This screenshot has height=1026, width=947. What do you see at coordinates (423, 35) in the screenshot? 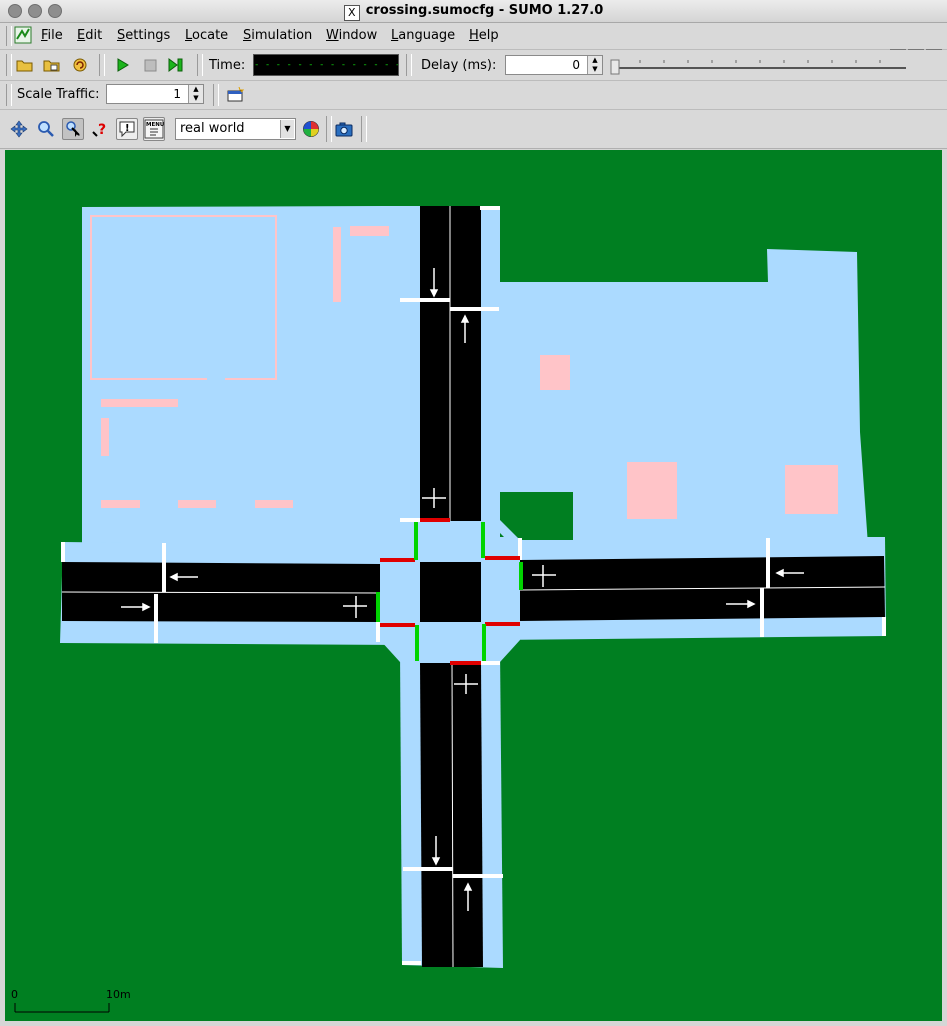
I see `menu-language: Language` at bounding box center [423, 35].